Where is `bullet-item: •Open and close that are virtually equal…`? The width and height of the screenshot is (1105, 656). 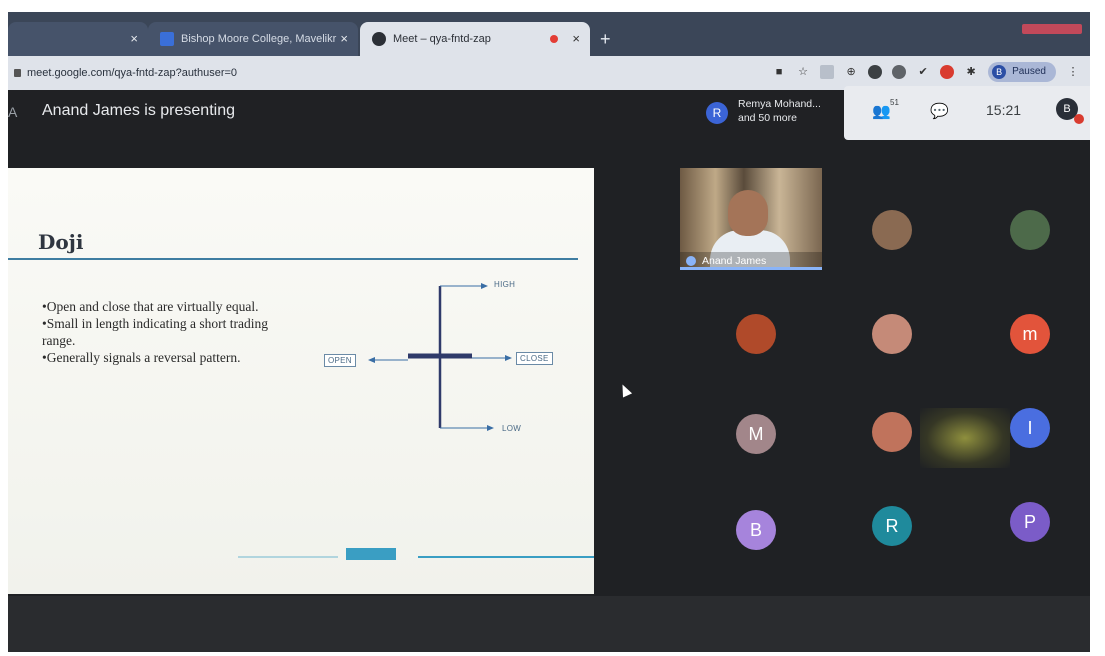
bullet-item: •Open and close that are virtually equal… is located at coordinates (150, 306).